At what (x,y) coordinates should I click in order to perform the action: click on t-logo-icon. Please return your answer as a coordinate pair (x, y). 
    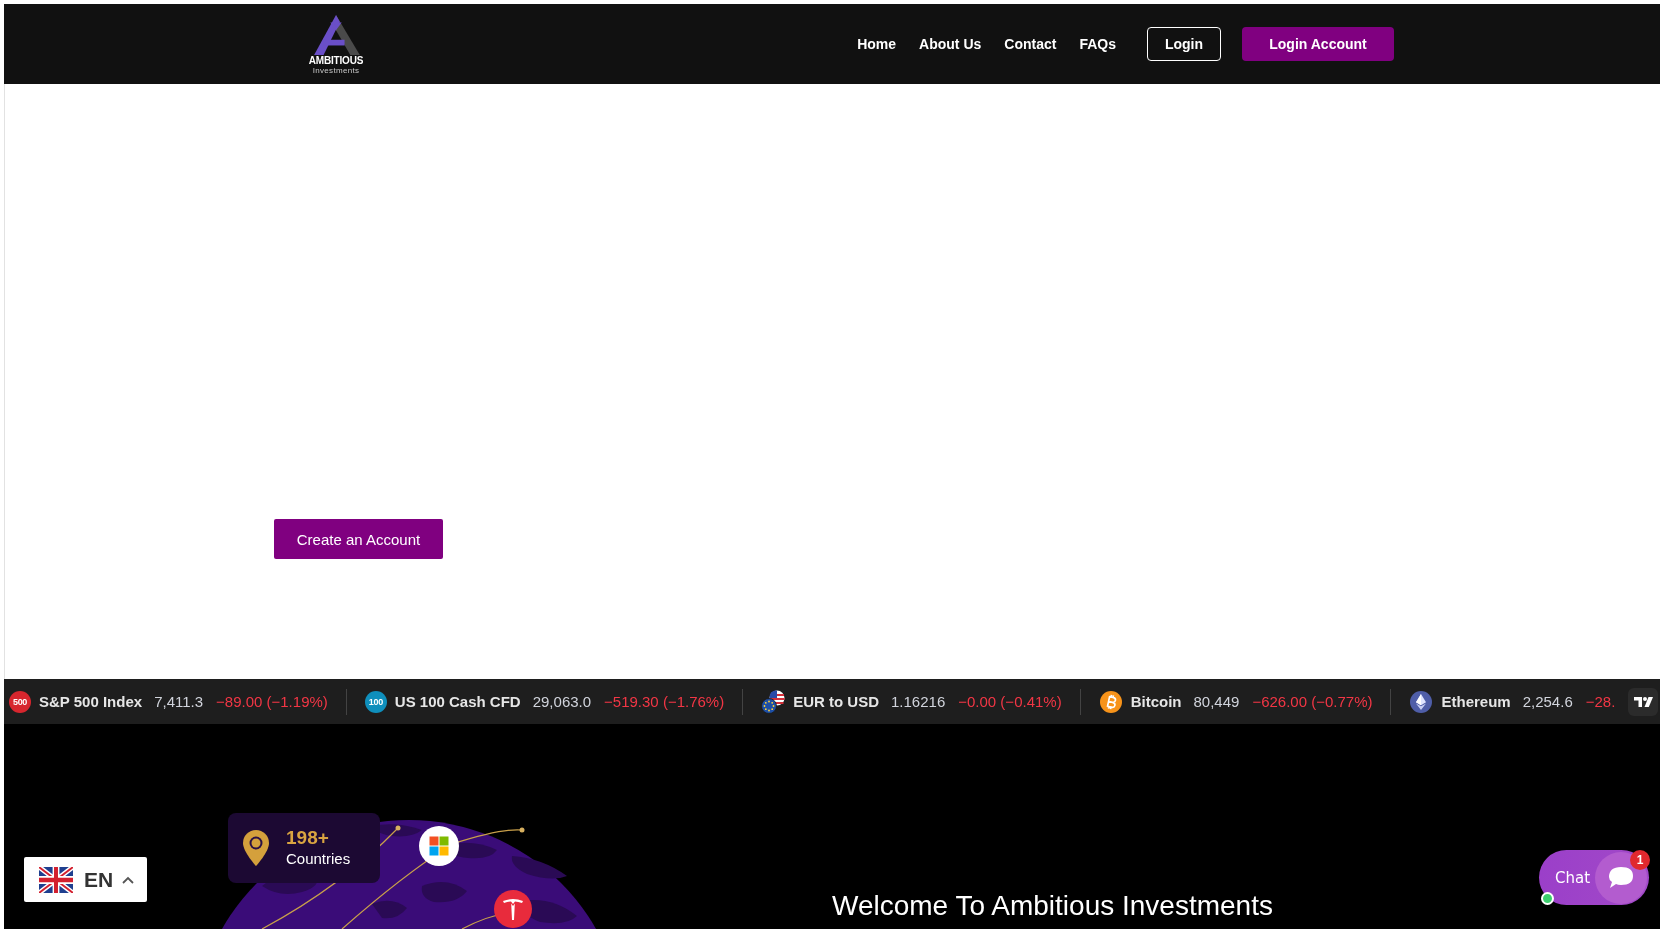
    Looking at the image, I should click on (513, 909).